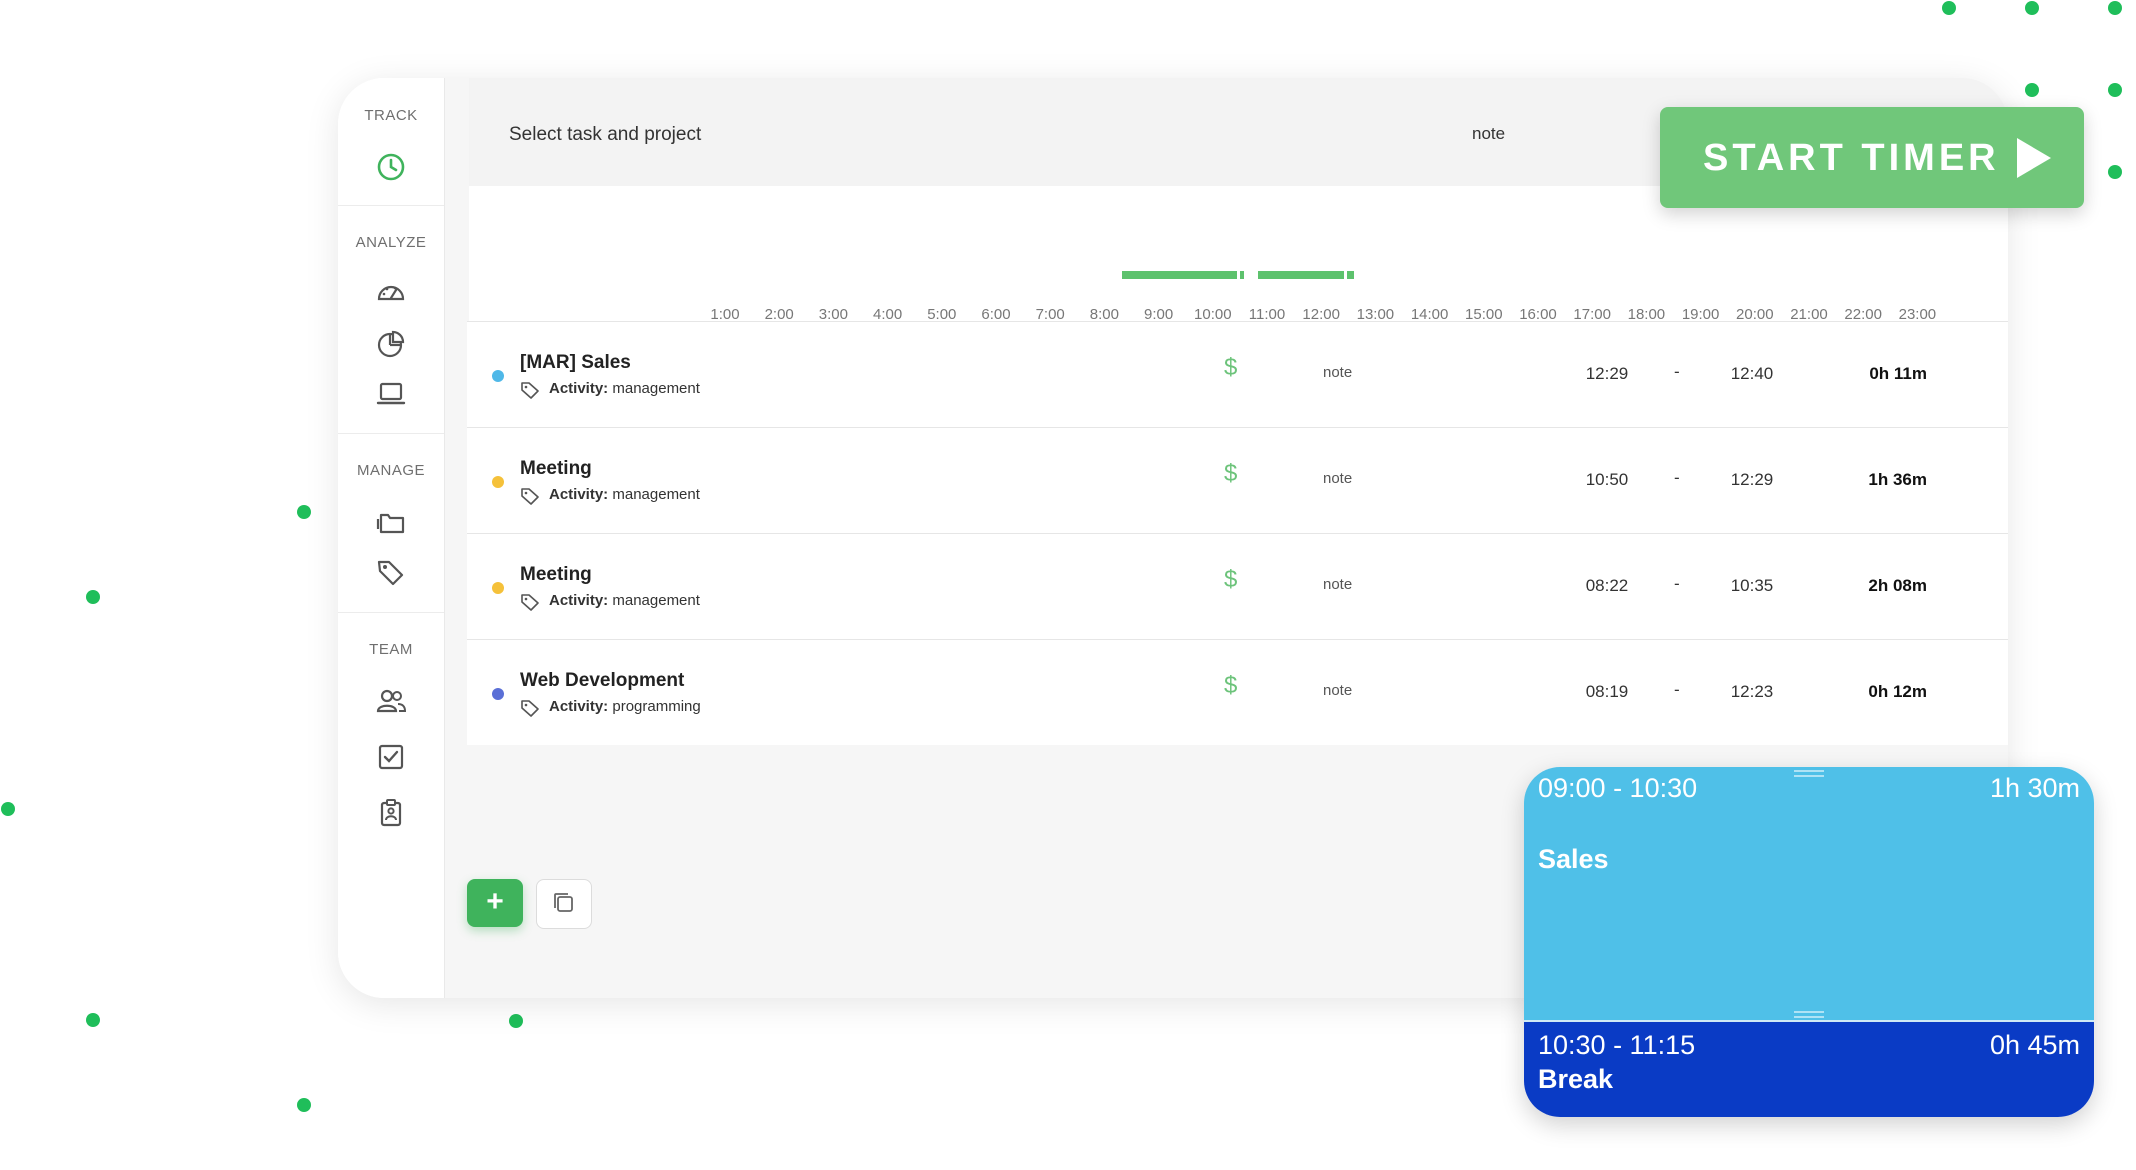 The width and height of the screenshot is (2136, 1170). I want to click on block-title: Break, so click(1576, 1079).